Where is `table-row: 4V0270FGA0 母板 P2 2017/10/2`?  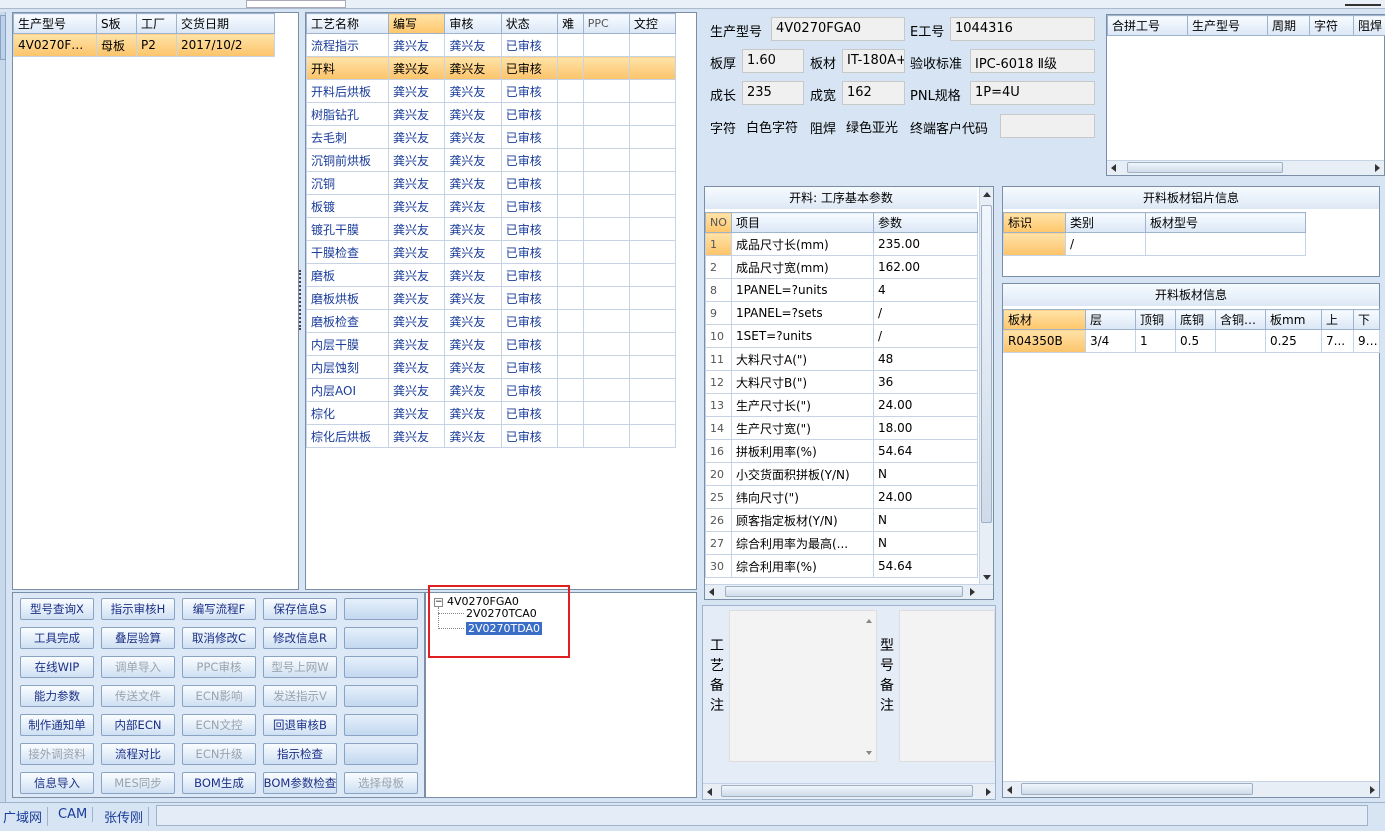
table-row: 4V0270FGA0 母板 P2 2017/10/2 is located at coordinates (144, 45).